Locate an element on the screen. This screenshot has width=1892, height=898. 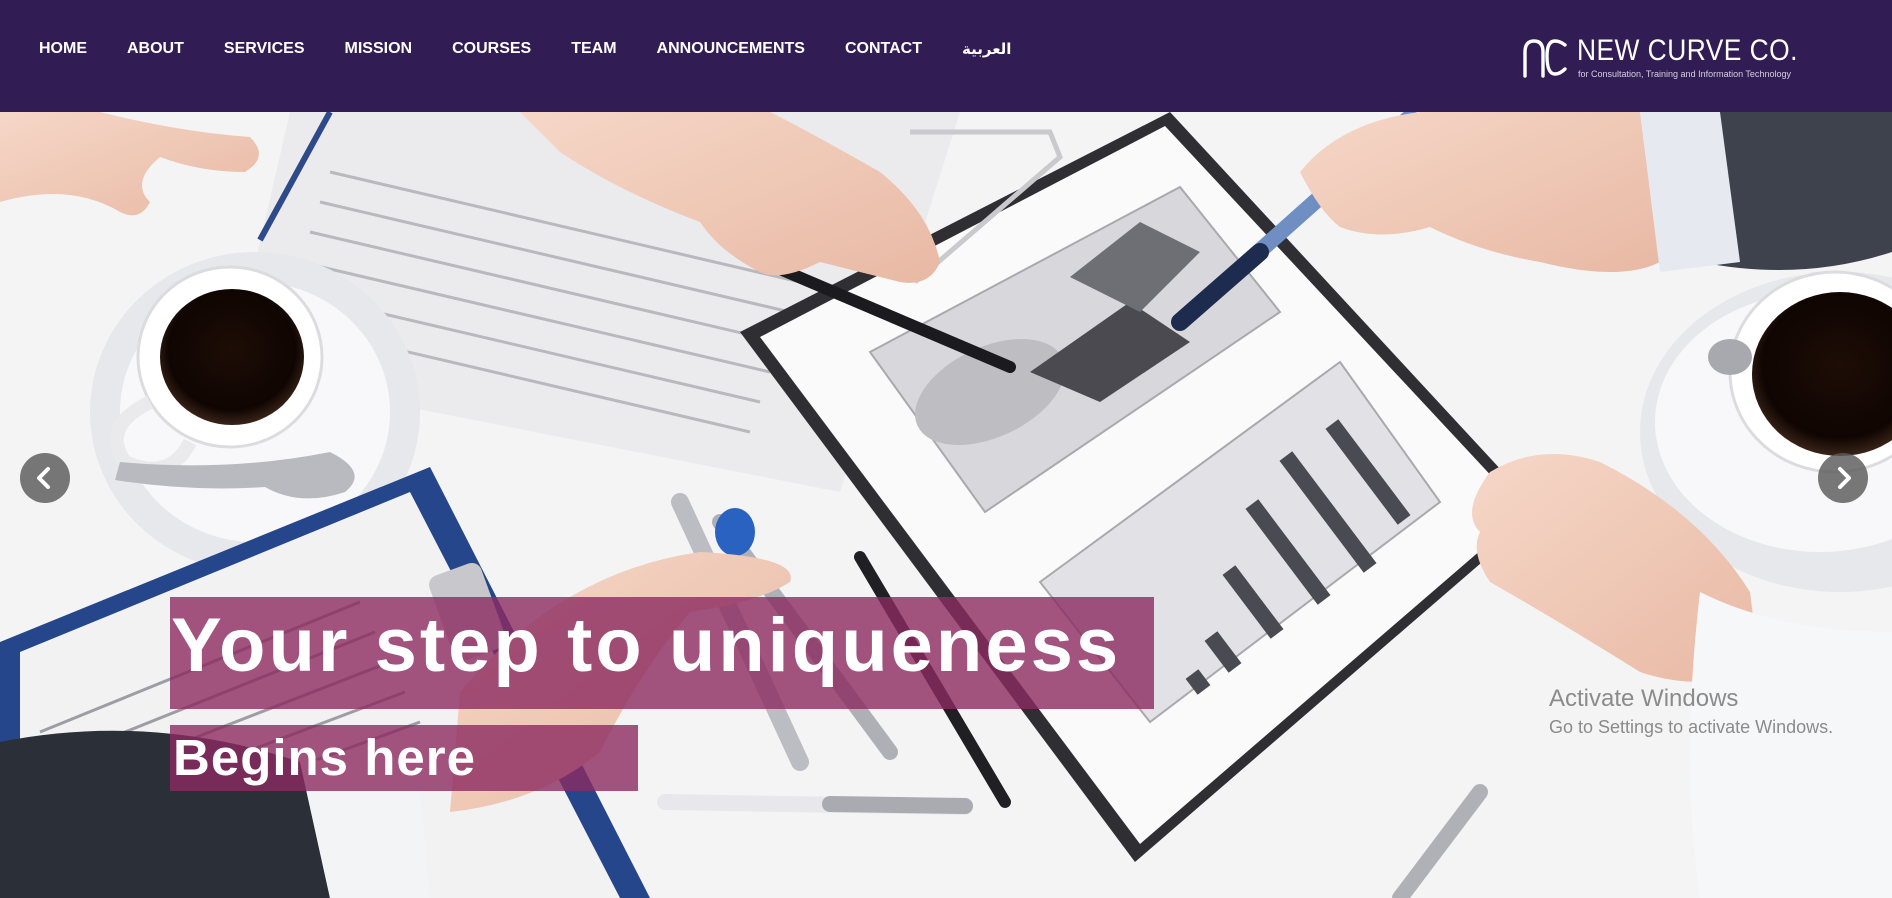
nav-item-about: ABOUT is located at coordinates (155, 49).